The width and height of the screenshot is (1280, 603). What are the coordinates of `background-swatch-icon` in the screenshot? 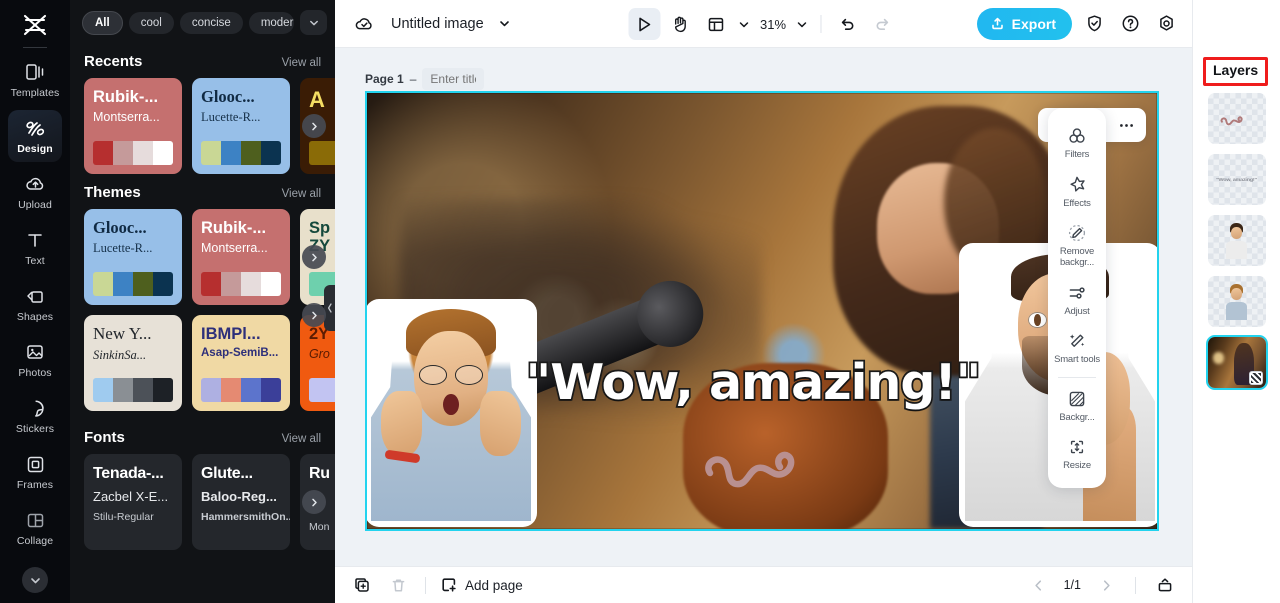 It's located at (1077, 399).